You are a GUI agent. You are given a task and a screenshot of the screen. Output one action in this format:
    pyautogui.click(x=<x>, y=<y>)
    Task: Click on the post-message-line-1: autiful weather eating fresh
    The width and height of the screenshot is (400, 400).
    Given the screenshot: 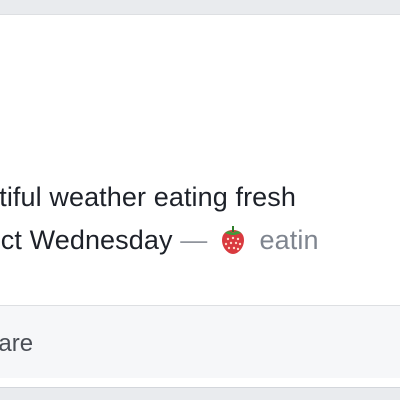 What is the action you would take?
    pyautogui.click(x=200, y=197)
    